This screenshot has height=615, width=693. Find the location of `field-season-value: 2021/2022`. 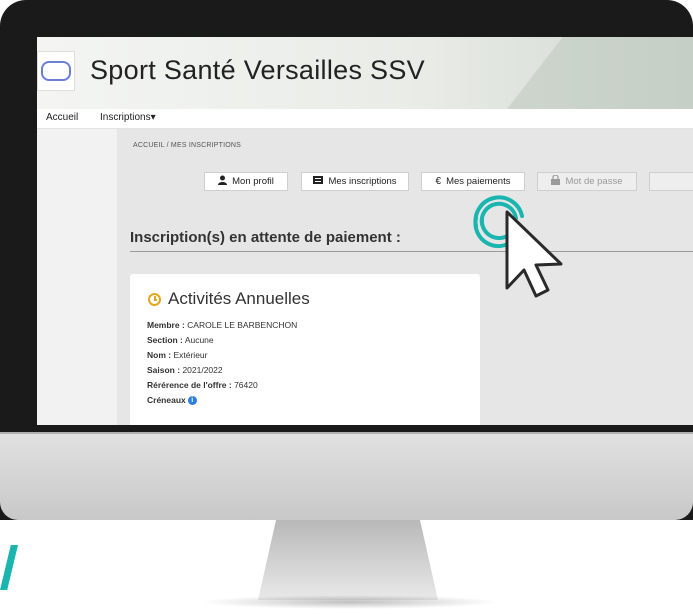

field-season-value: 2021/2022 is located at coordinates (202, 370).